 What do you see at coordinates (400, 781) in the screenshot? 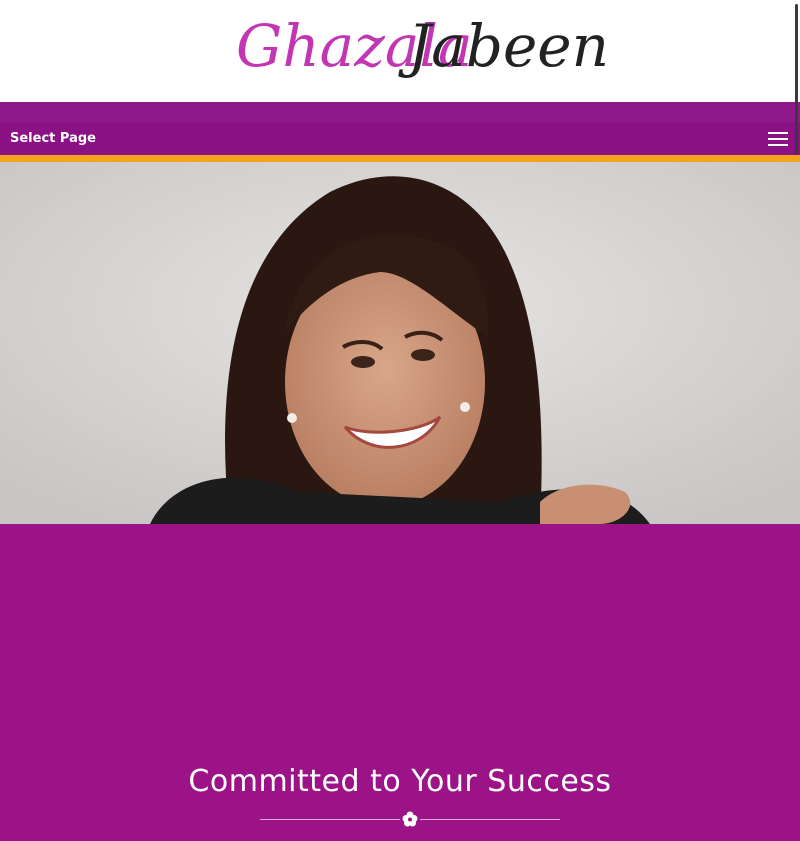
I see `section-headline: Committed to Your Success` at bounding box center [400, 781].